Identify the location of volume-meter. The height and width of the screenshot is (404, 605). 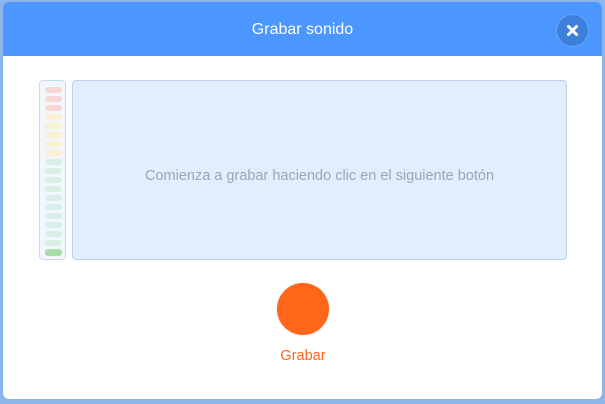
(52, 170).